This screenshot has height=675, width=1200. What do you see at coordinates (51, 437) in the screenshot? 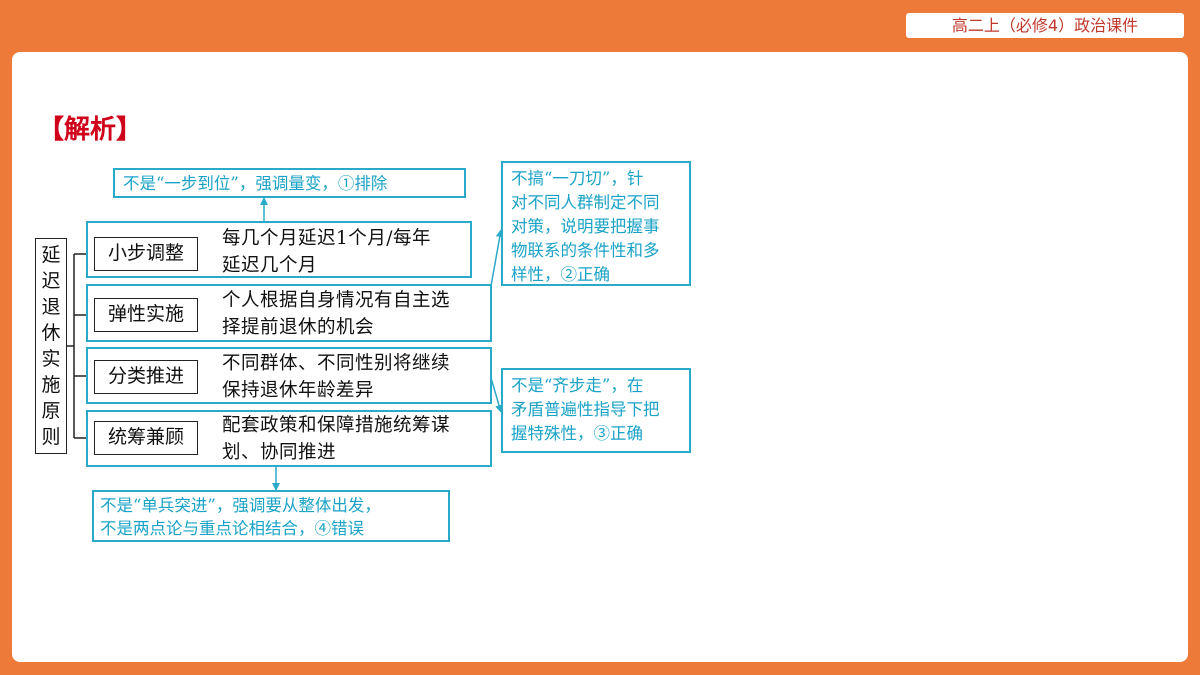
I see `root-char: 则` at bounding box center [51, 437].